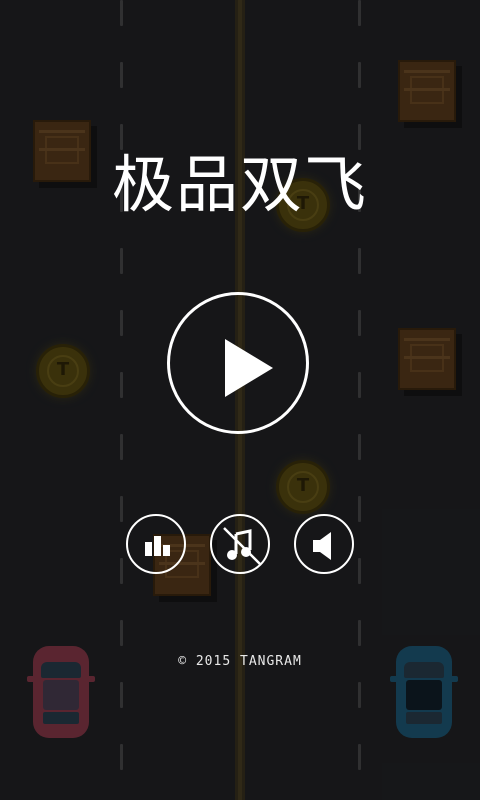 This screenshot has width=480, height=800. I want to click on play-icon, so click(249, 368).